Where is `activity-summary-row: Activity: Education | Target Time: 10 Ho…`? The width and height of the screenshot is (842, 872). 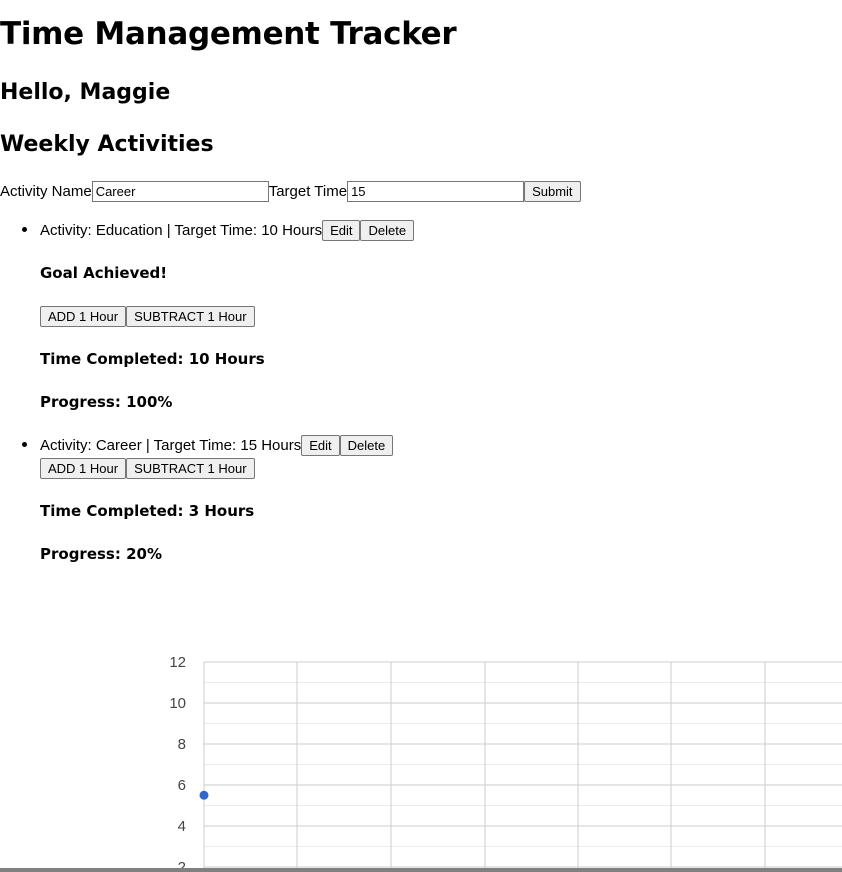 activity-summary-row: Activity: Education | Target Time: 10 Ho… is located at coordinates (227, 230).